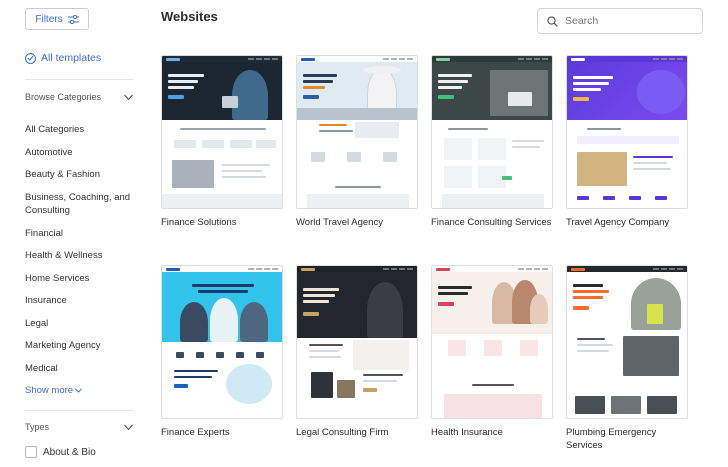 The width and height of the screenshot is (728, 467). Describe the element at coordinates (80, 278) in the screenshot. I see `category-home-services: Home Services` at that location.